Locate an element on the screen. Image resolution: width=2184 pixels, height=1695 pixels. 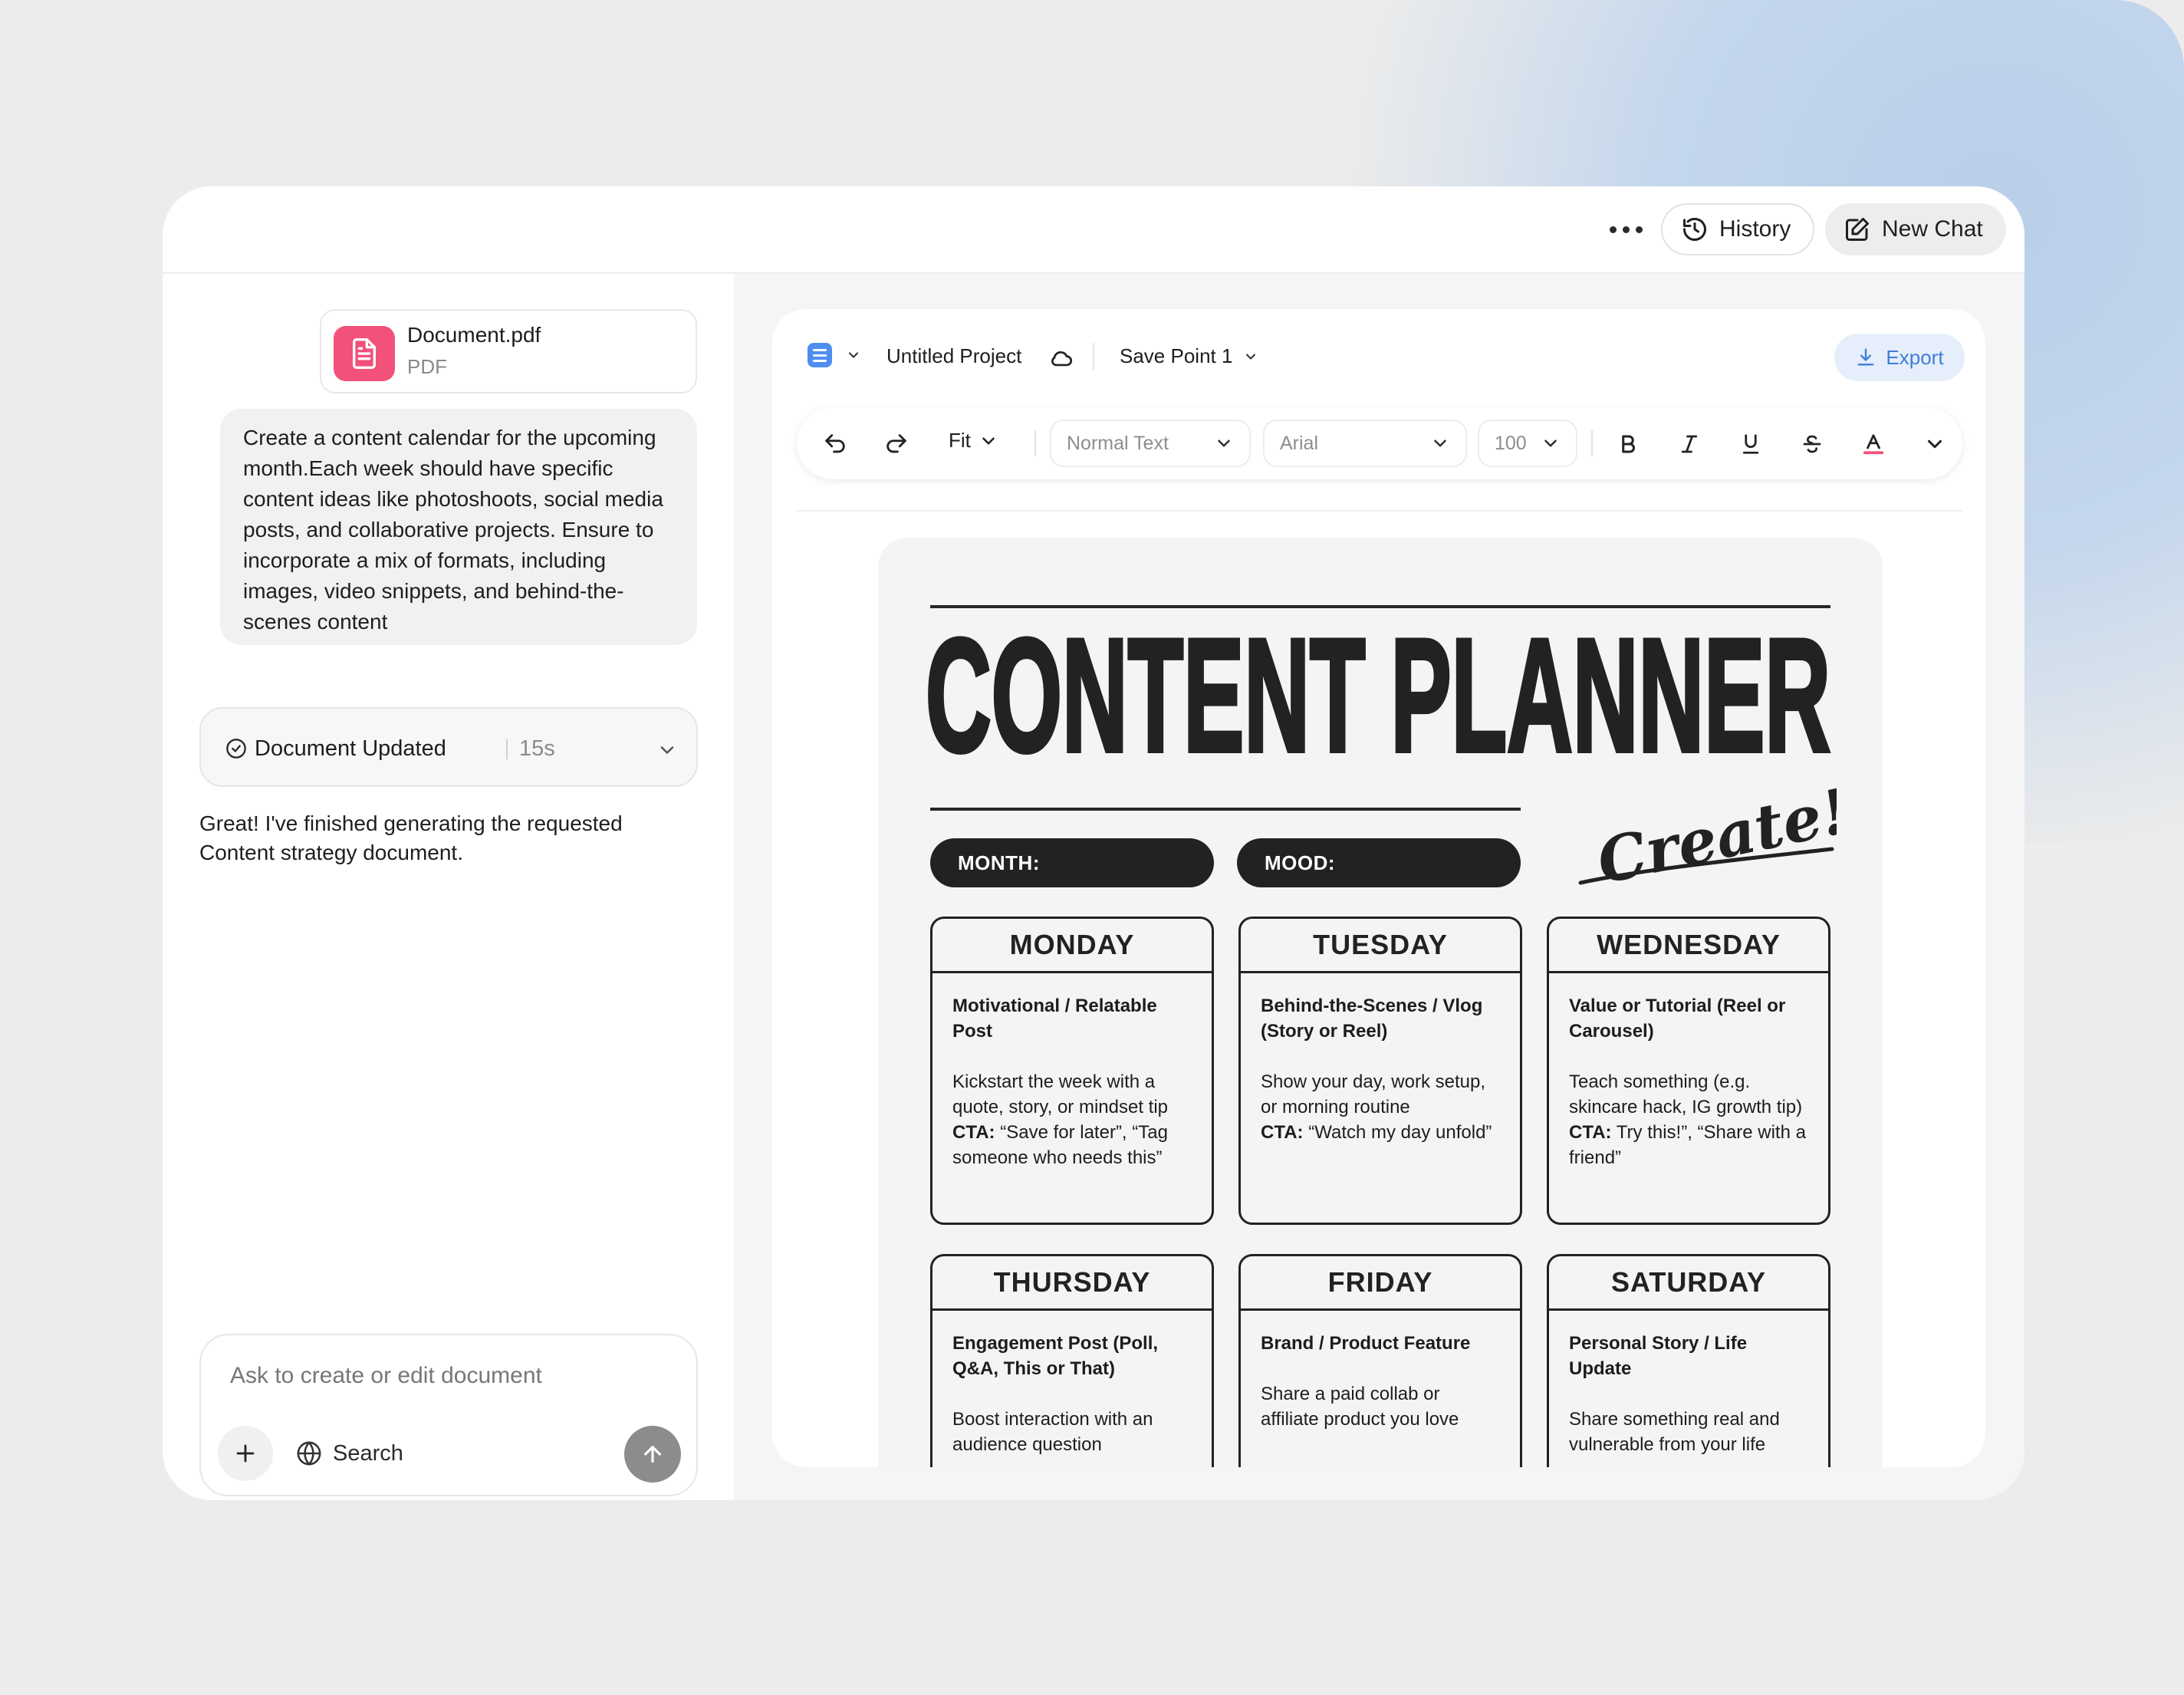
document-type-dropdown is located at coordinates (834, 355).